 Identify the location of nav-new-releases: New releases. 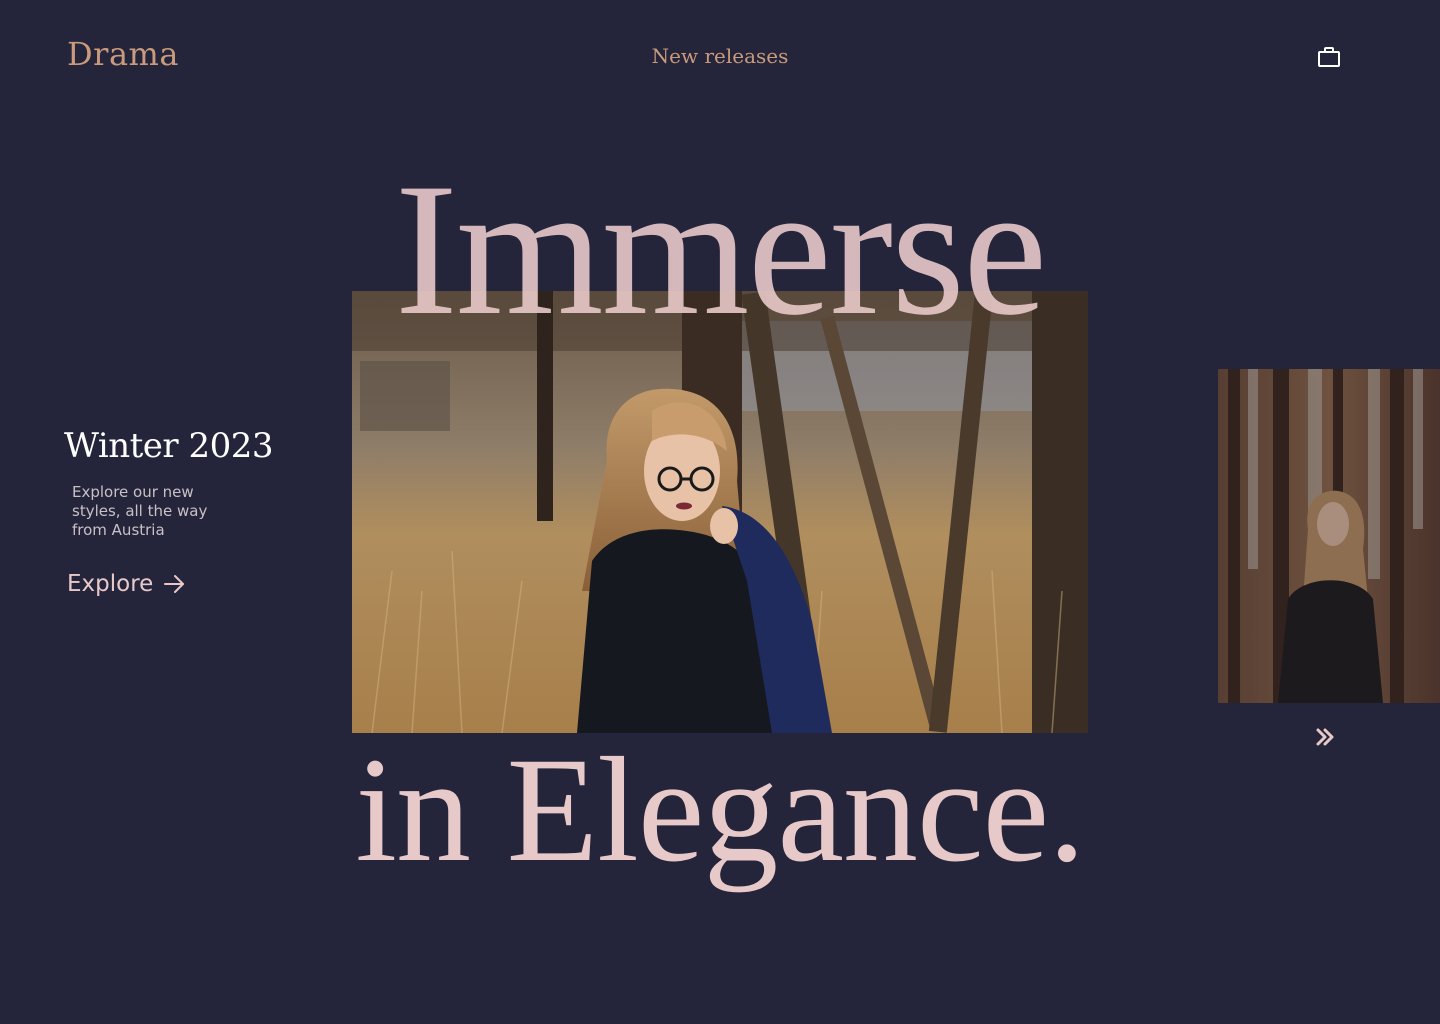
(720, 56).